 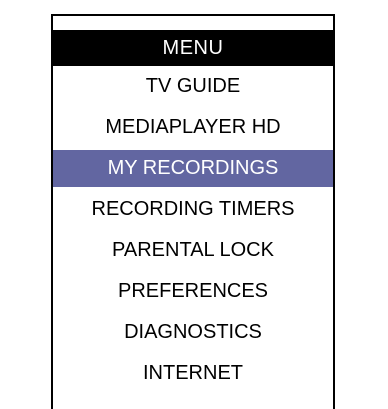 I want to click on menu-item-diagnostics: DIAGNOSTICS, so click(x=193, y=332).